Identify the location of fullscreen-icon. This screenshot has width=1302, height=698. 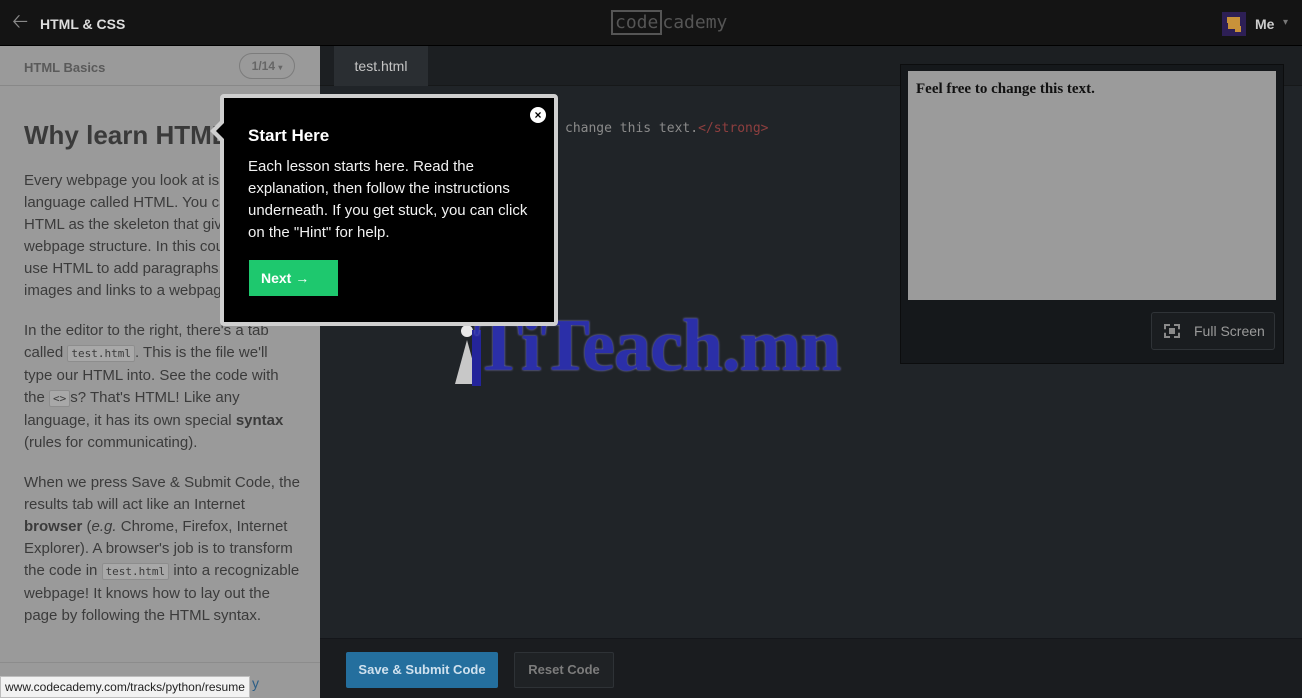
(1172, 331).